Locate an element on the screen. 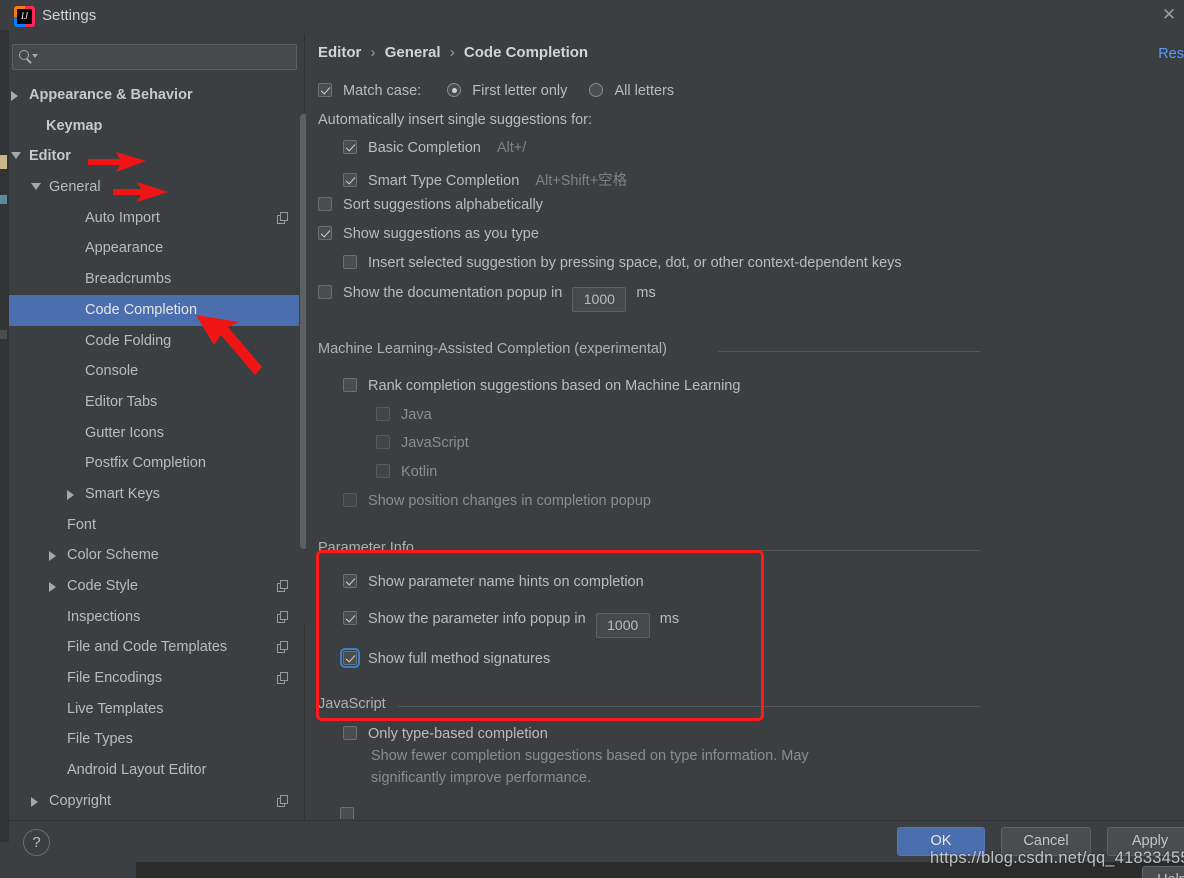 The height and width of the screenshot is (878, 1184). show-as-you-type-checkbox is located at coordinates (325, 233).